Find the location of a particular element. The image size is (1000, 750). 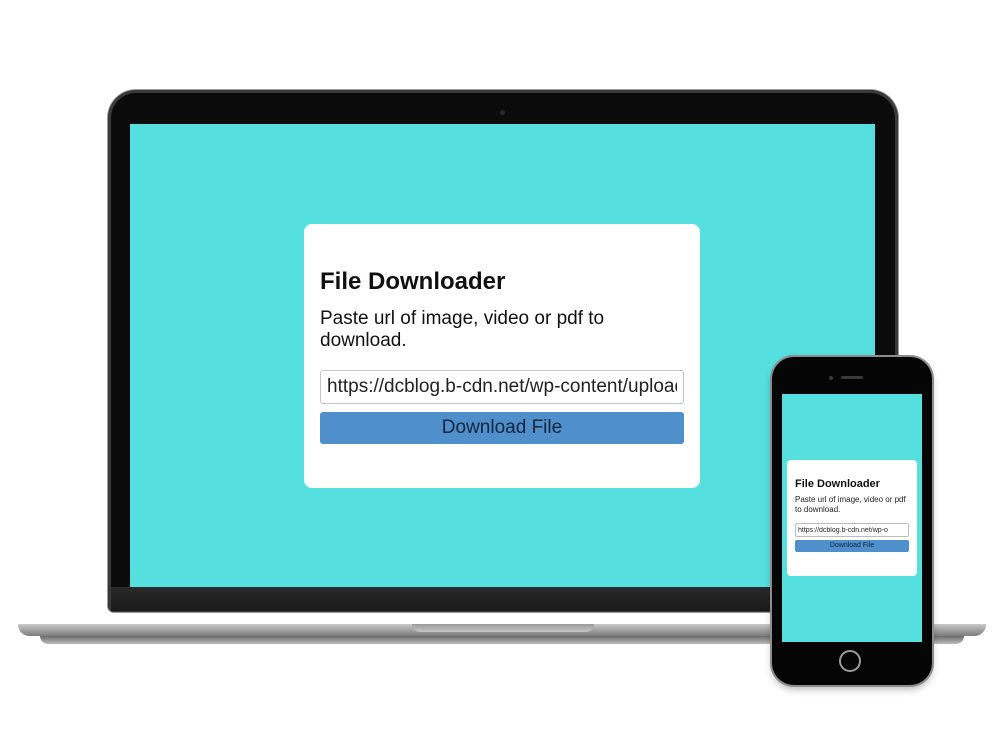

laptop-camera-icon is located at coordinates (502, 112).